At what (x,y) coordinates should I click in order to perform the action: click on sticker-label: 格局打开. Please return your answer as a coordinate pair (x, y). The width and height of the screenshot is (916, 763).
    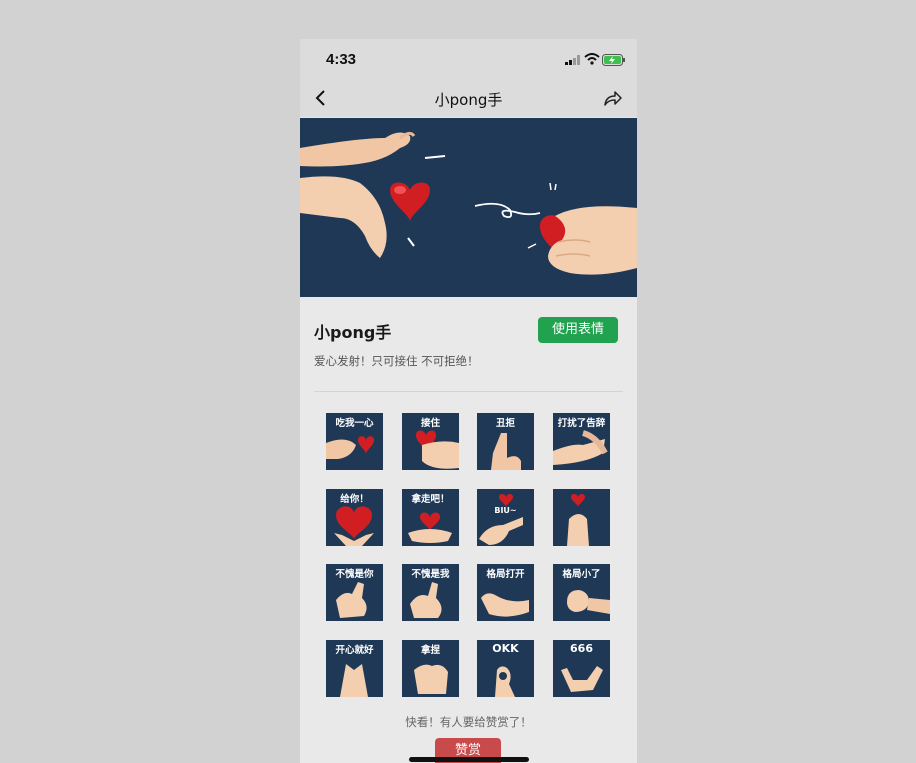
    Looking at the image, I should click on (505, 574).